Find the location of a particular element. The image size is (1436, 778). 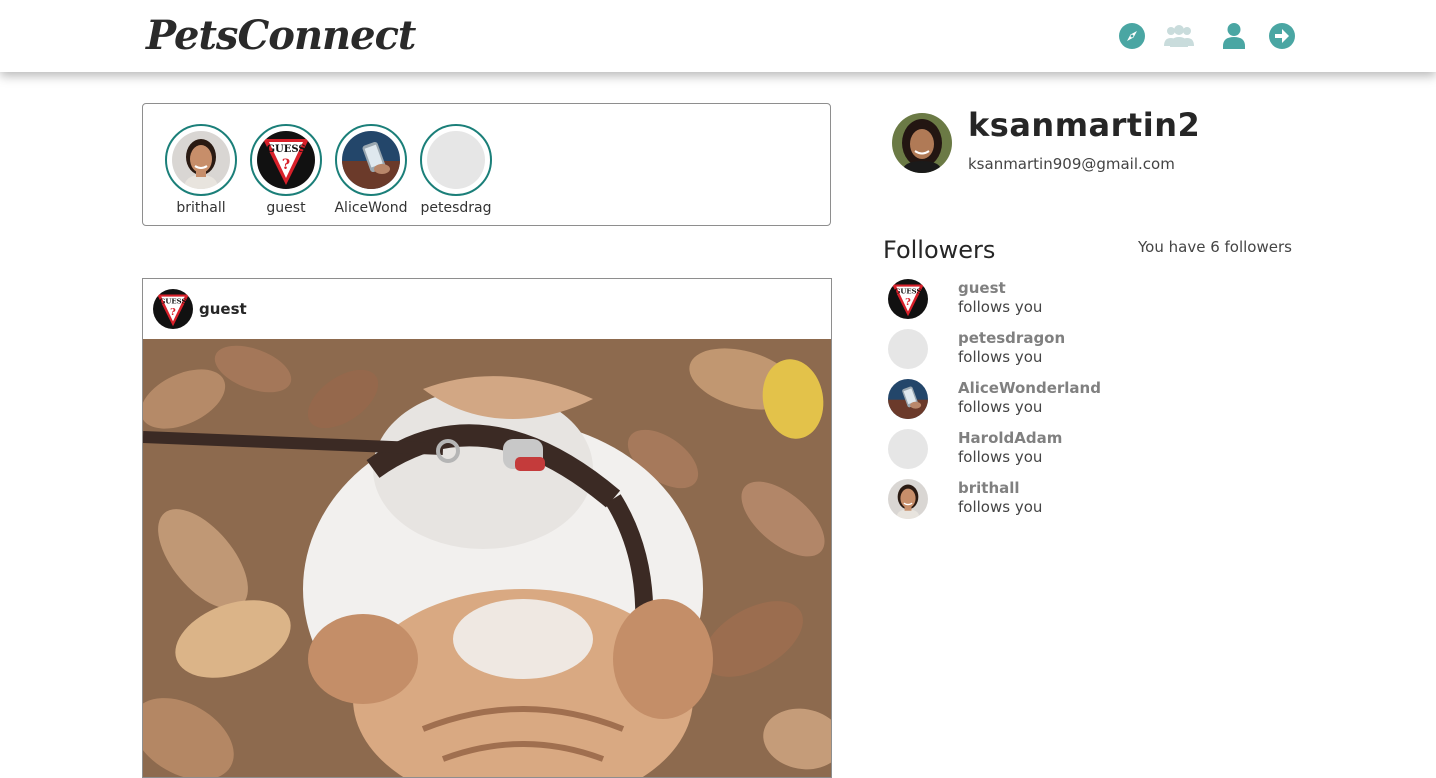

logout-icon is located at coordinates (1282, 36).